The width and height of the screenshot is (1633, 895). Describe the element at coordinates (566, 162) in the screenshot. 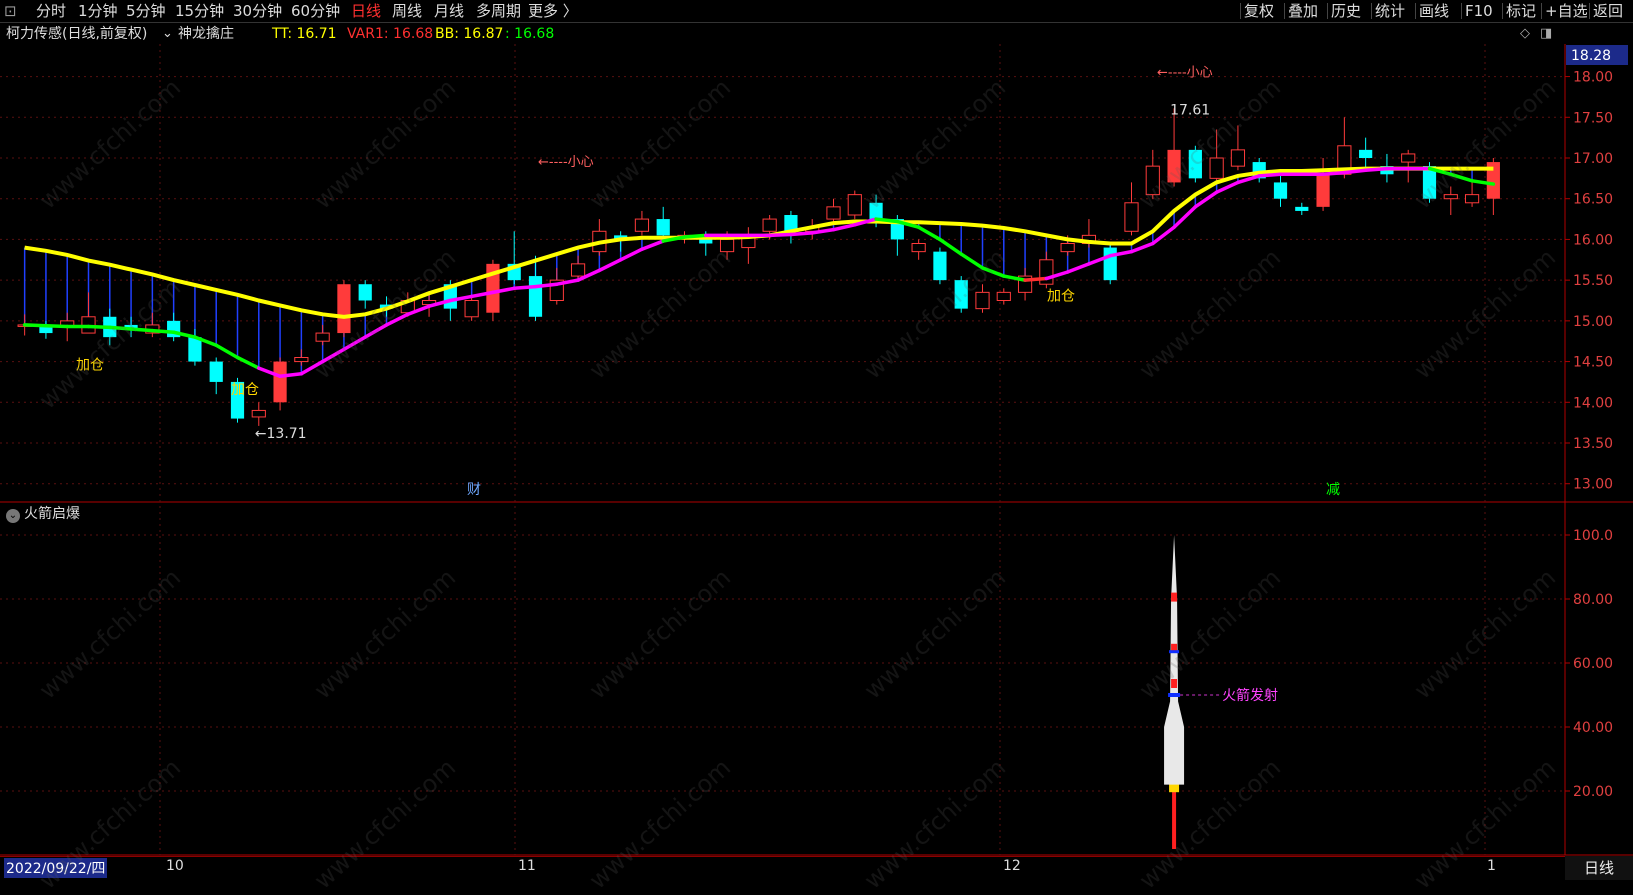

I see `careful-label-1: ←----小心` at that location.